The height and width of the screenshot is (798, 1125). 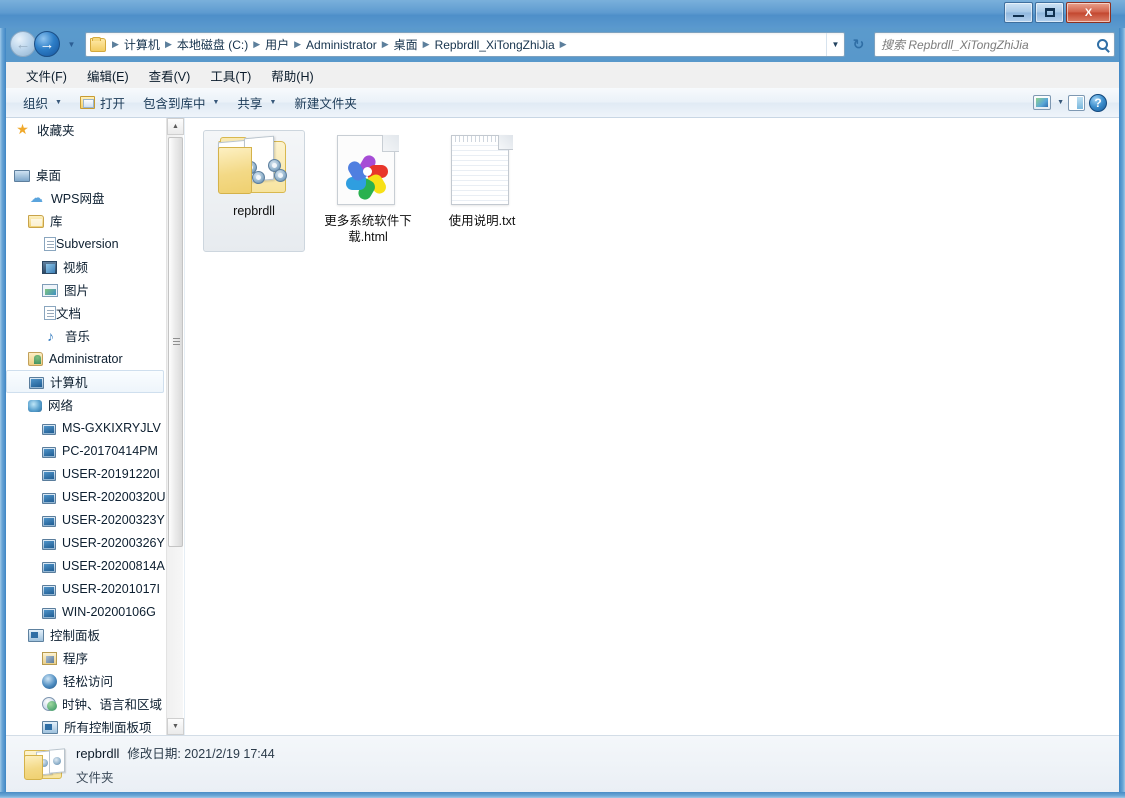 I want to click on address-dropdown-button: ▼, so click(x=835, y=44).